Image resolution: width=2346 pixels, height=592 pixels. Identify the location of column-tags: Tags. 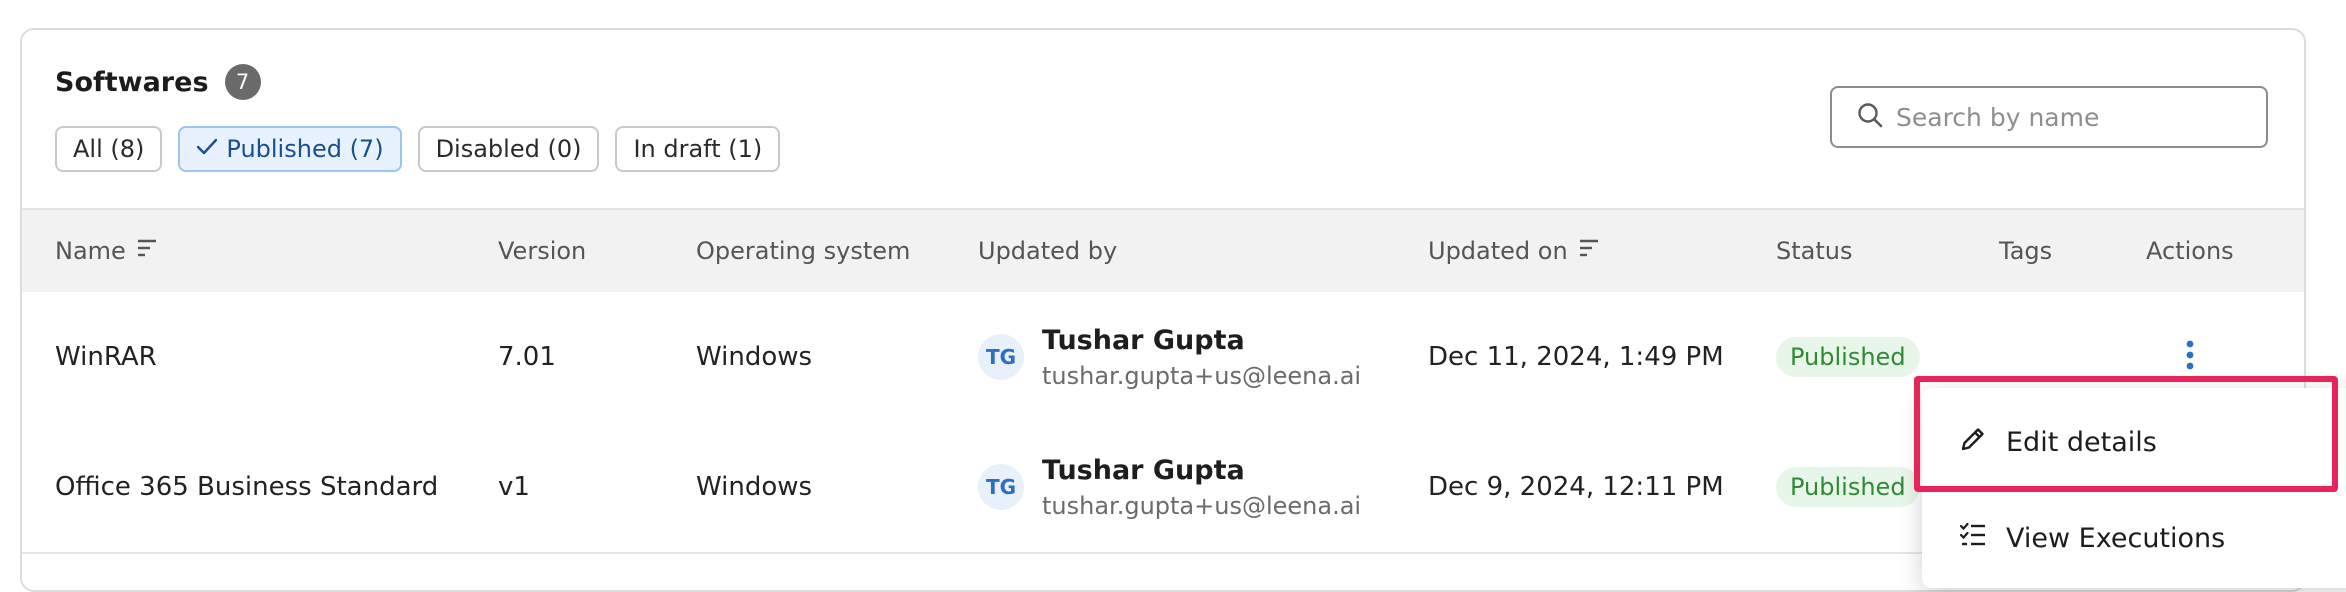
(2025, 251).